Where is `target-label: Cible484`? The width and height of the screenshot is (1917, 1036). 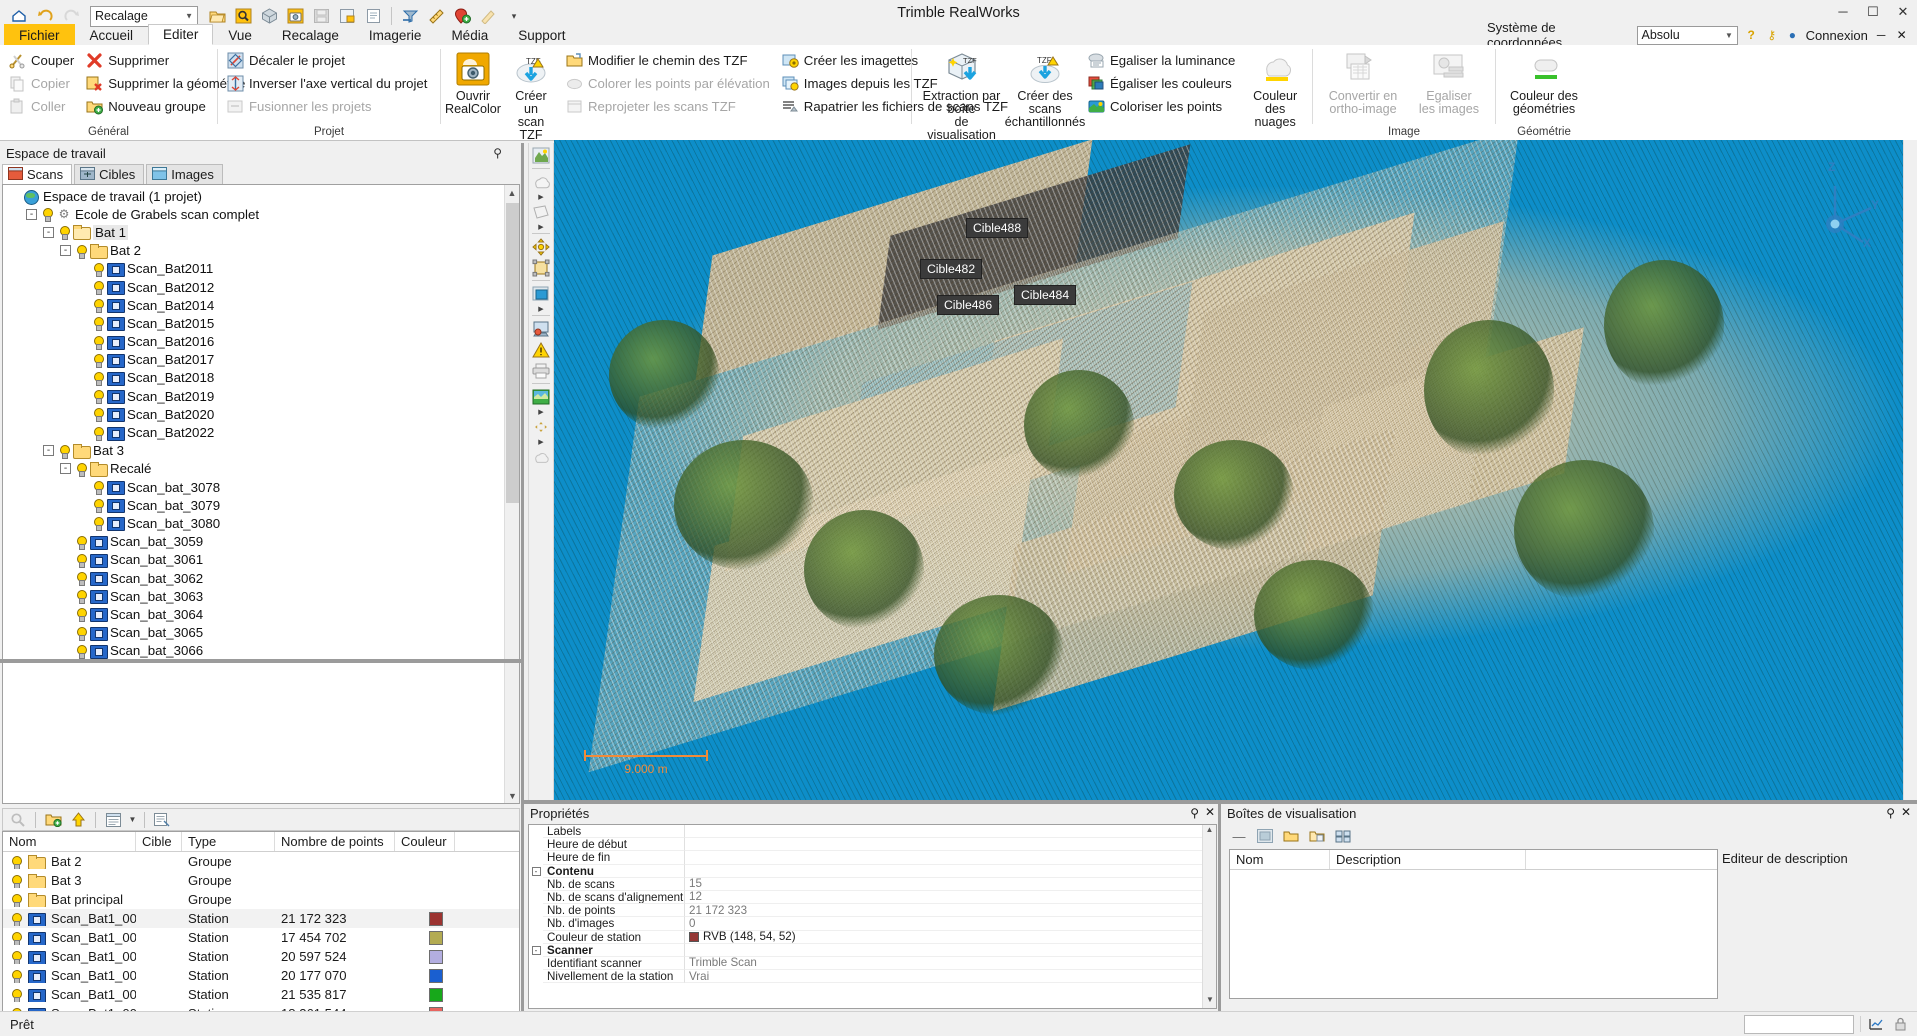
target-label: Cible484 is located at coordinates (1045, 295).